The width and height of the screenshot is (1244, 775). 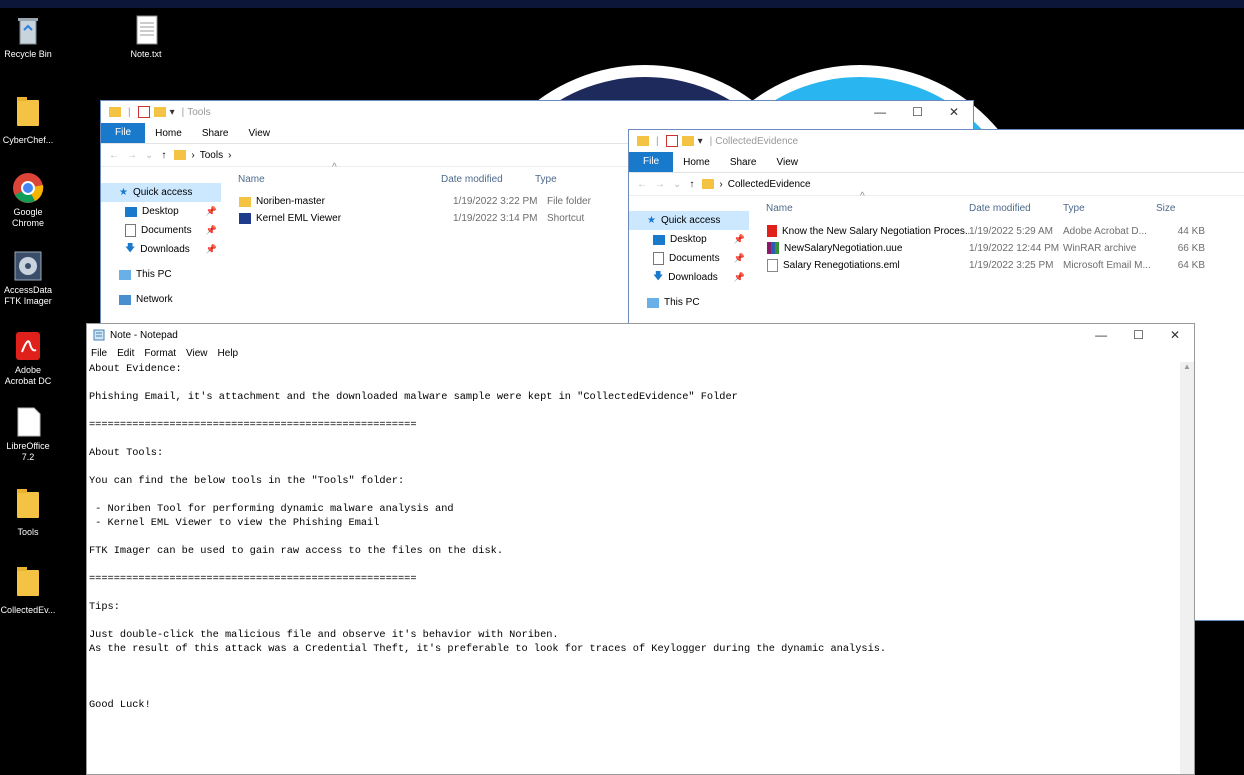 I want to click on file-date: 1/19/2022 5:29 AM, so click(x=1011, y=231).